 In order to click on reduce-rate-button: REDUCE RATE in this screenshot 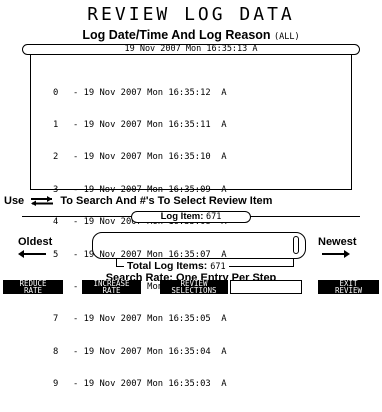, I will do `click(33, 287)`.